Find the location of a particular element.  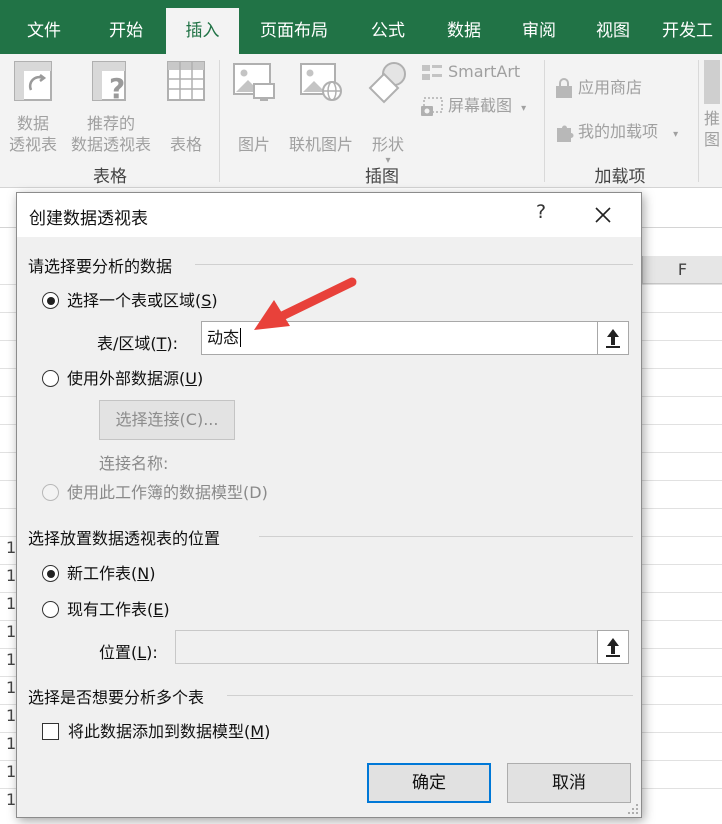

chart-icon is located at coordinates (712, 82).